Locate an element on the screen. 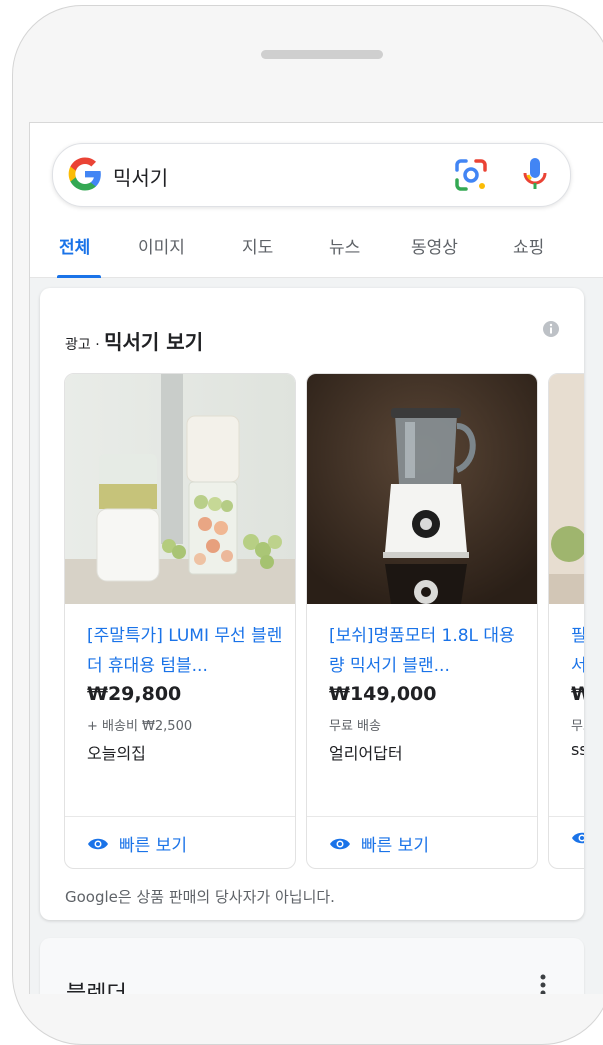 This screenshot has width=603, height=1045. info-icon is located at coordinates (551, 329).